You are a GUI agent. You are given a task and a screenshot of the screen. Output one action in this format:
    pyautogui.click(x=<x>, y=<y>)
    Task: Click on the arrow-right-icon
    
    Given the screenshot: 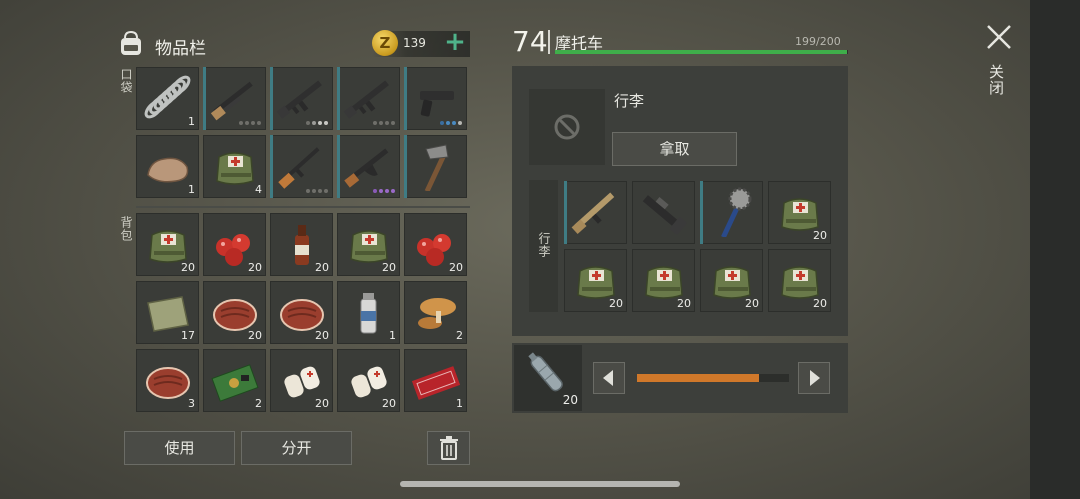 What is the action you would take?
    pyautogui.click(x=815, y=378)
    